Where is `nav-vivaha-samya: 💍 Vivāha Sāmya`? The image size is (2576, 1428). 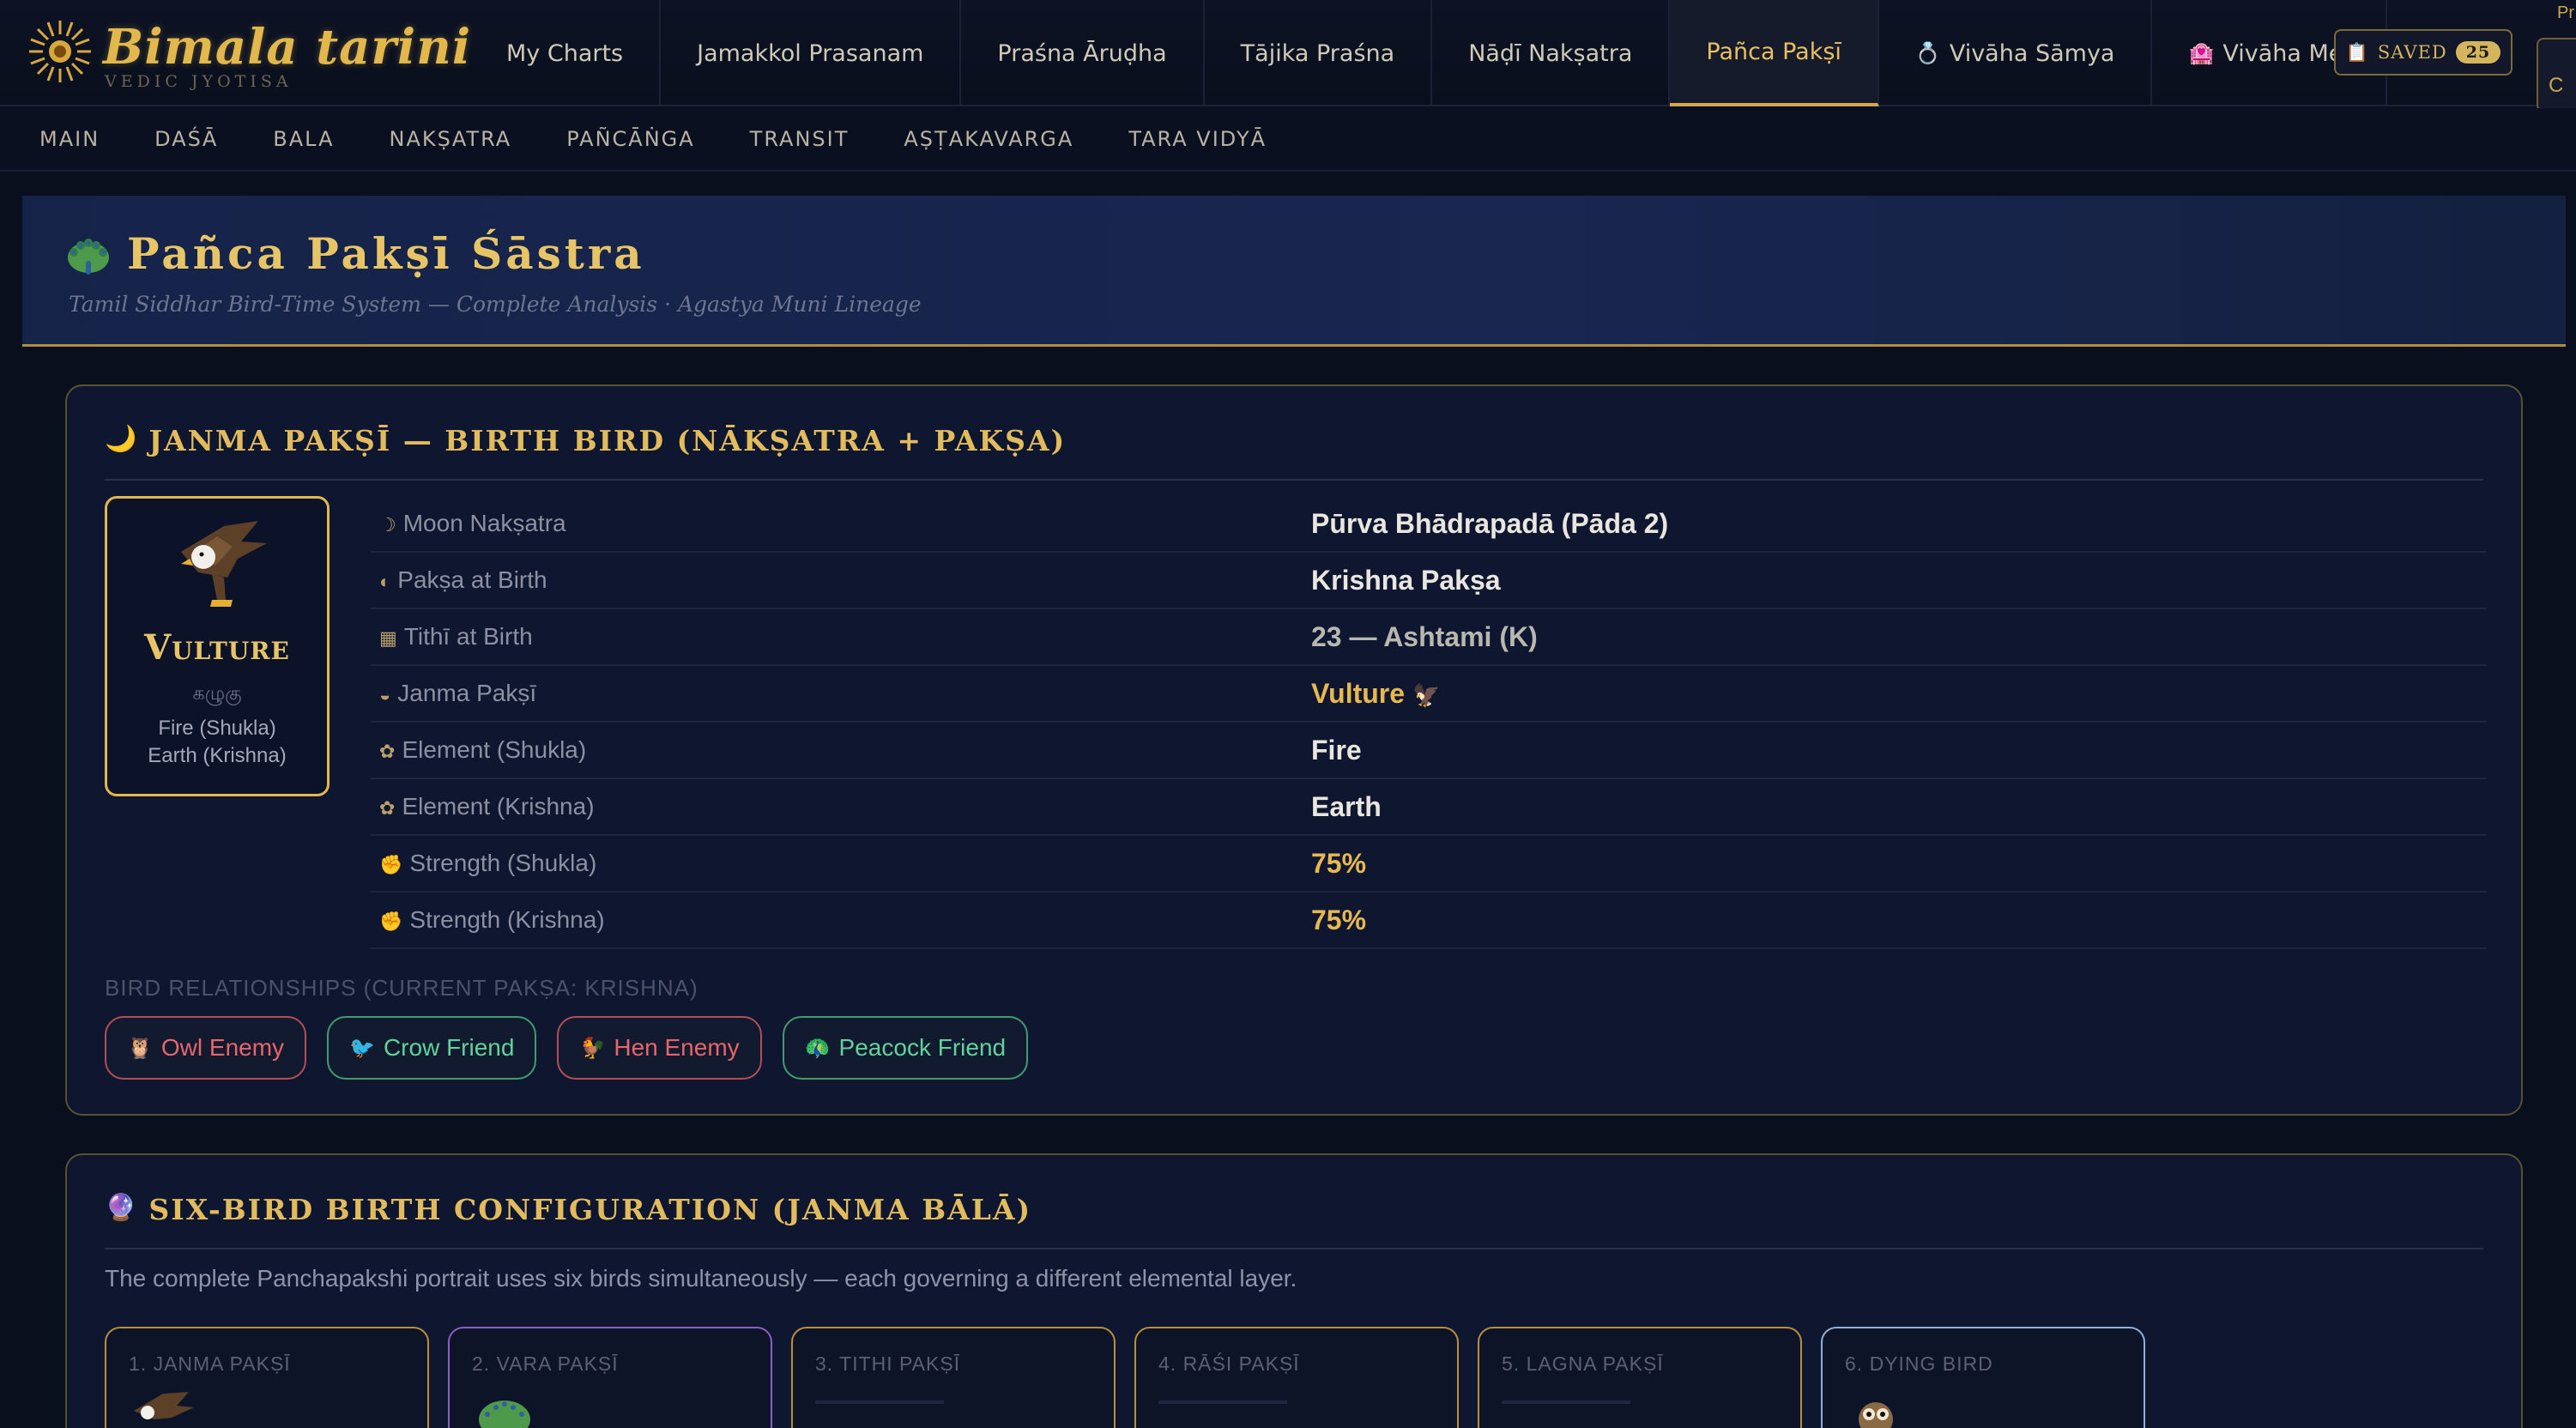
nav-vivaha-samya: 💍 Vivāha Sāmya is located at coordinates (2016, 53).